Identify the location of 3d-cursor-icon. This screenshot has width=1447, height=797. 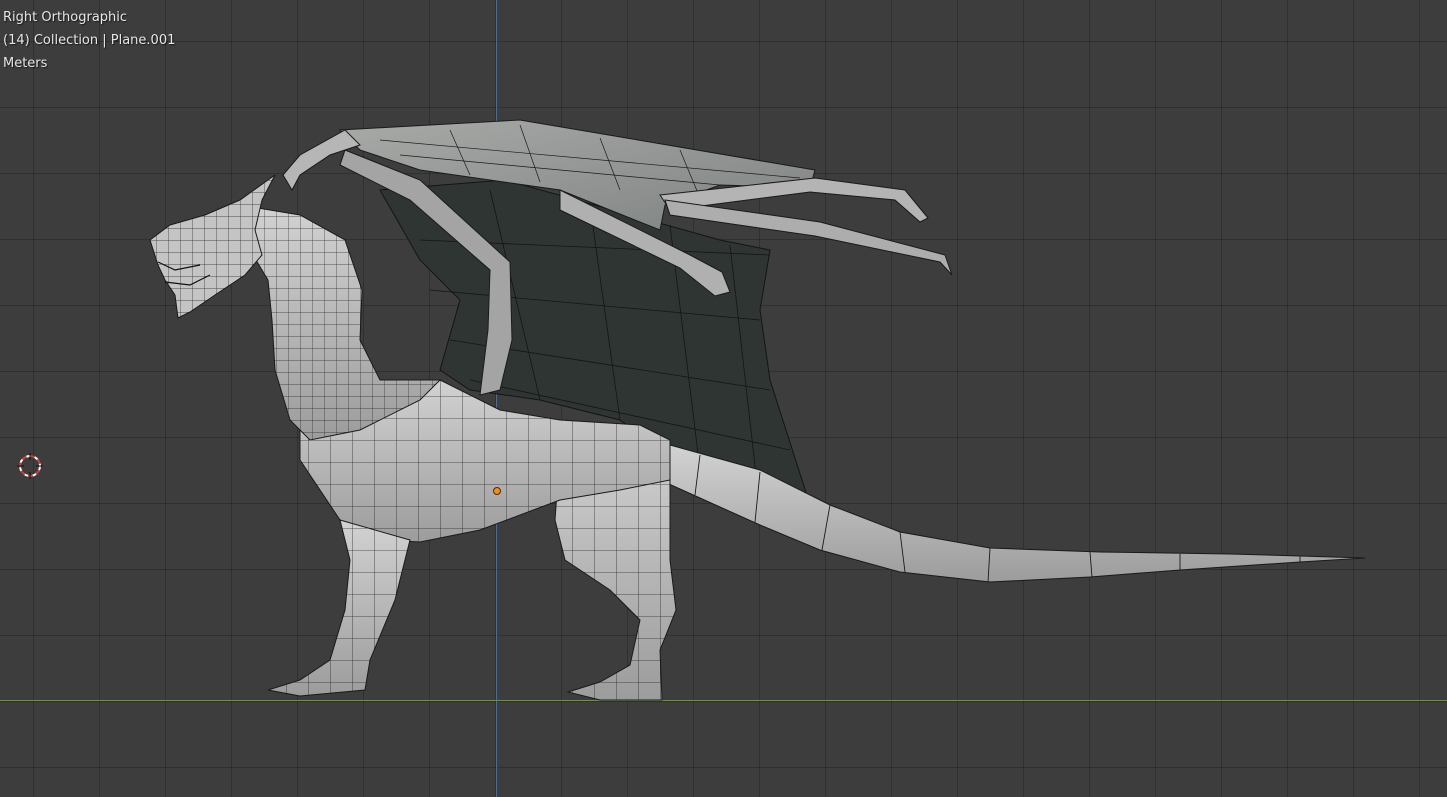
(30, 466).